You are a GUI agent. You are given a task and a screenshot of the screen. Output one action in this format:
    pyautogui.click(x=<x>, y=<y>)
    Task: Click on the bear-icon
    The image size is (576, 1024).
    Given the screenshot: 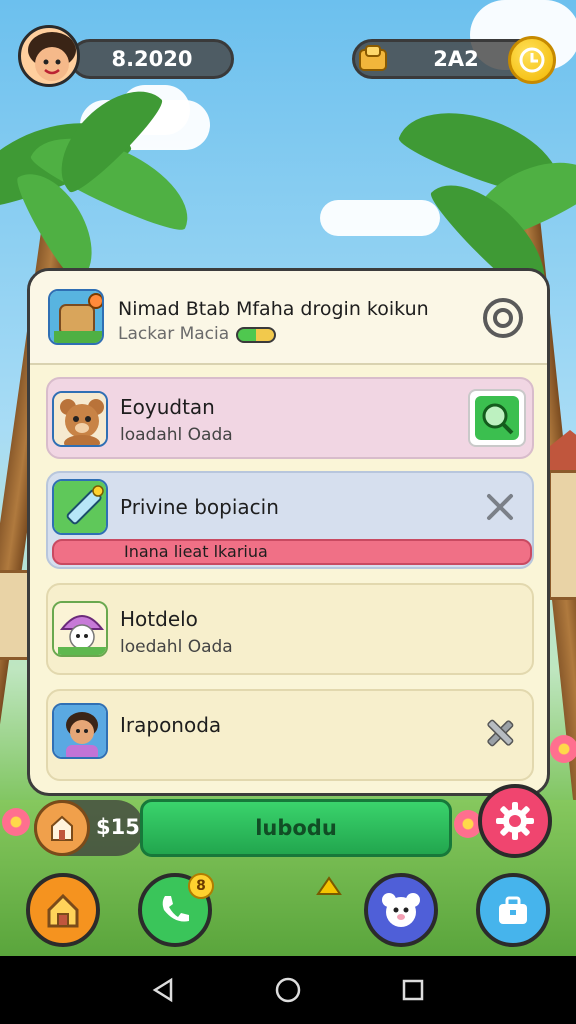 What is the action you would take?
    pyautogui.click(x=80, y=419)
    